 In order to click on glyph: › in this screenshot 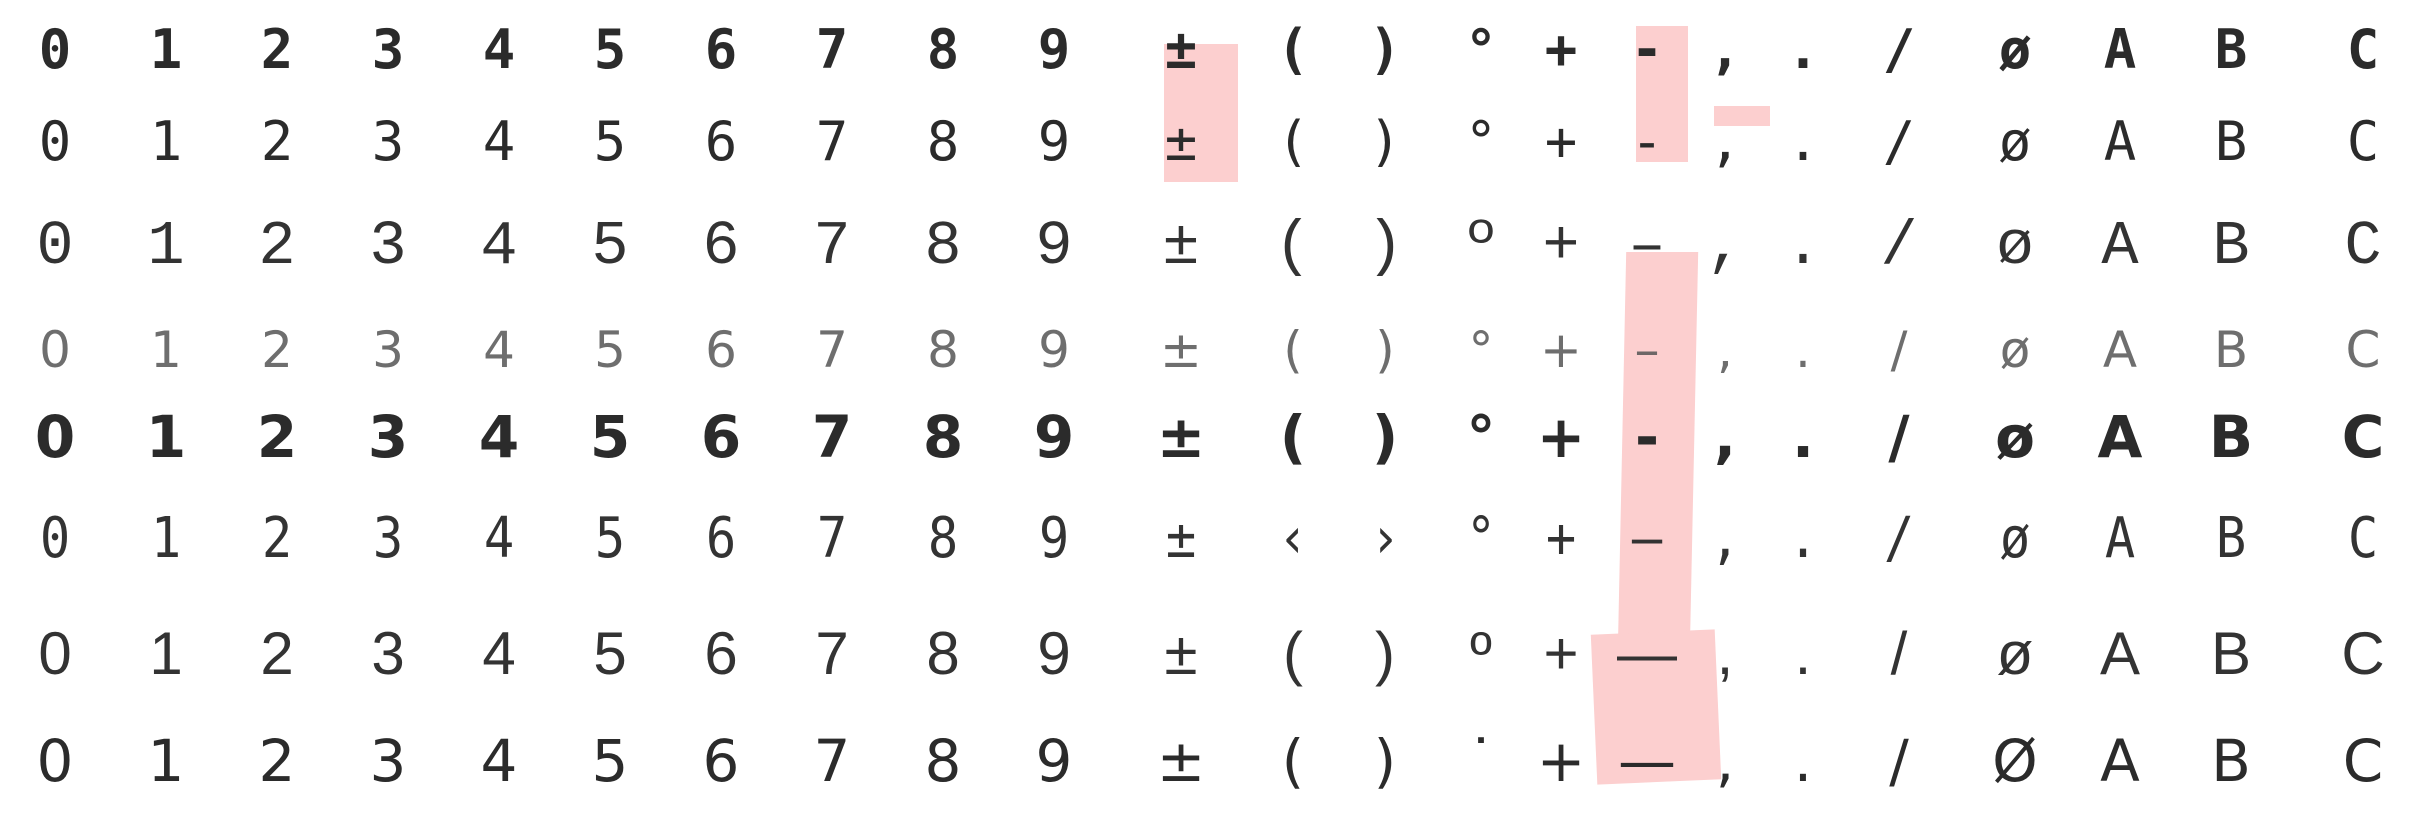, I will do `click(1385, 538)`.